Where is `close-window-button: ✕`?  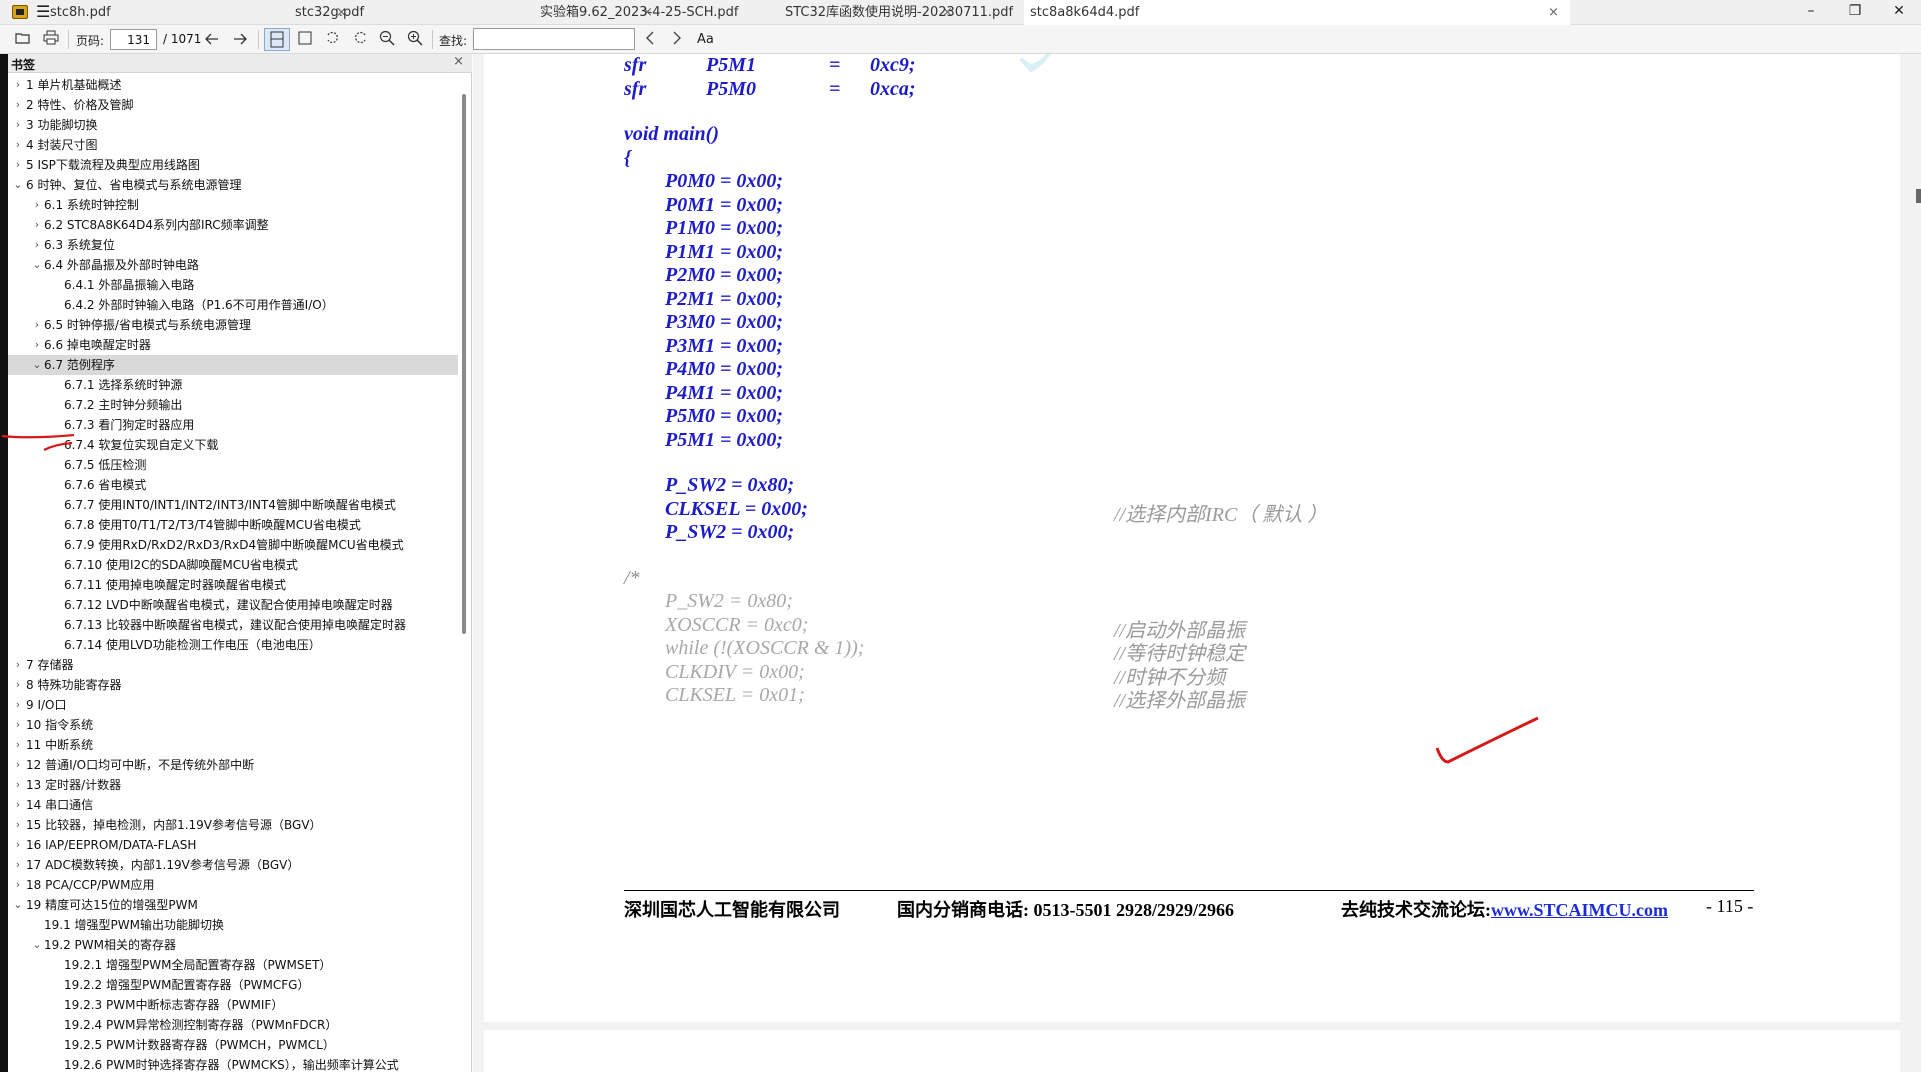 close-window-button: ✕ is located at coordinates (1899, 12).